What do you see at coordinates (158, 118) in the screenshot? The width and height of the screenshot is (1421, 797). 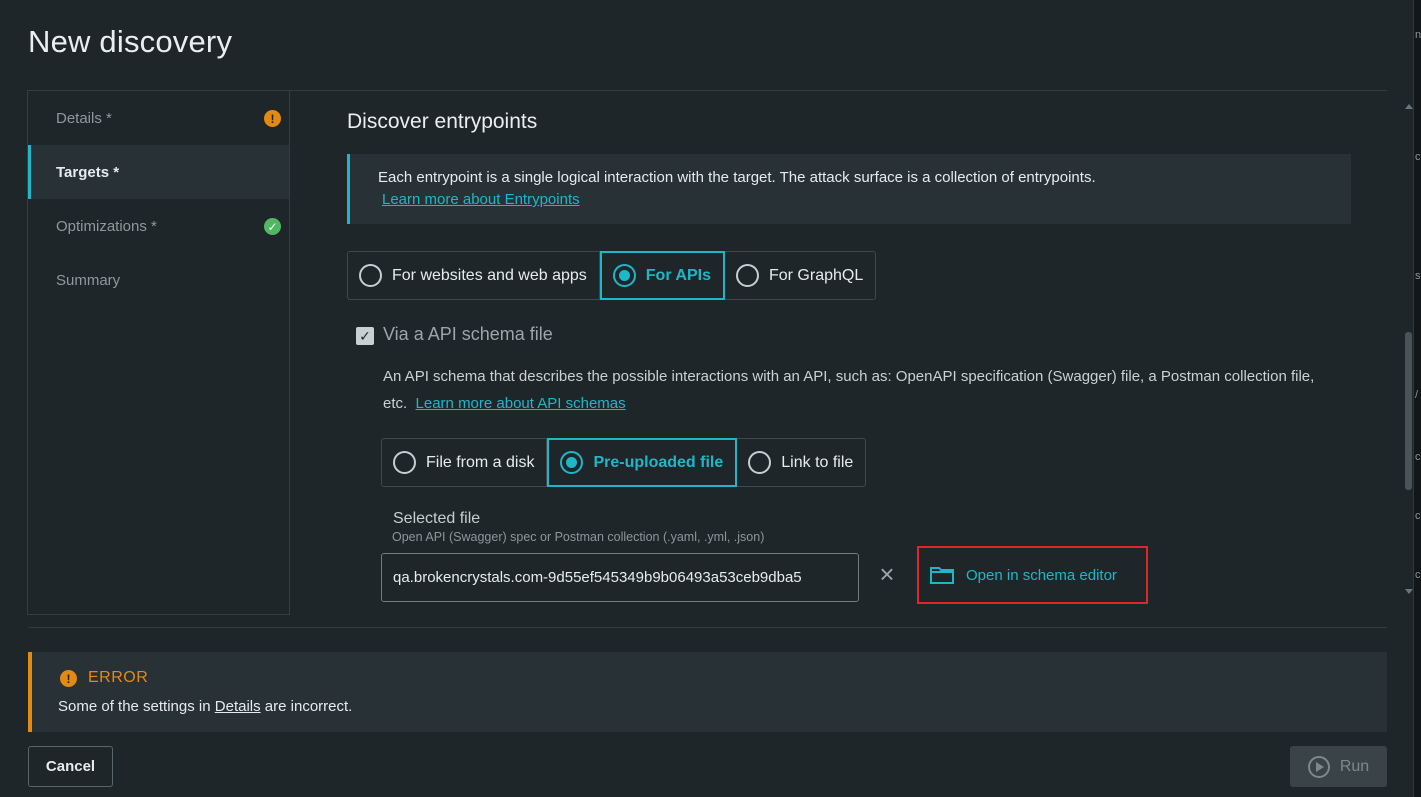 I see `sidebar-item-details: Details * !` at bounding box center [158, 118].